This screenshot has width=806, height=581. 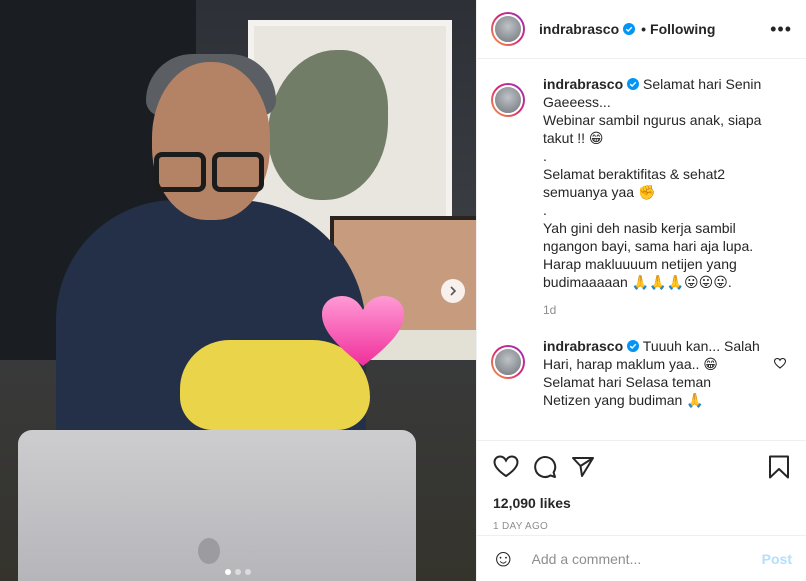 I want to click on caption-line: Yah gini deh nasib kerja sambil, so click(x=639, y=228).